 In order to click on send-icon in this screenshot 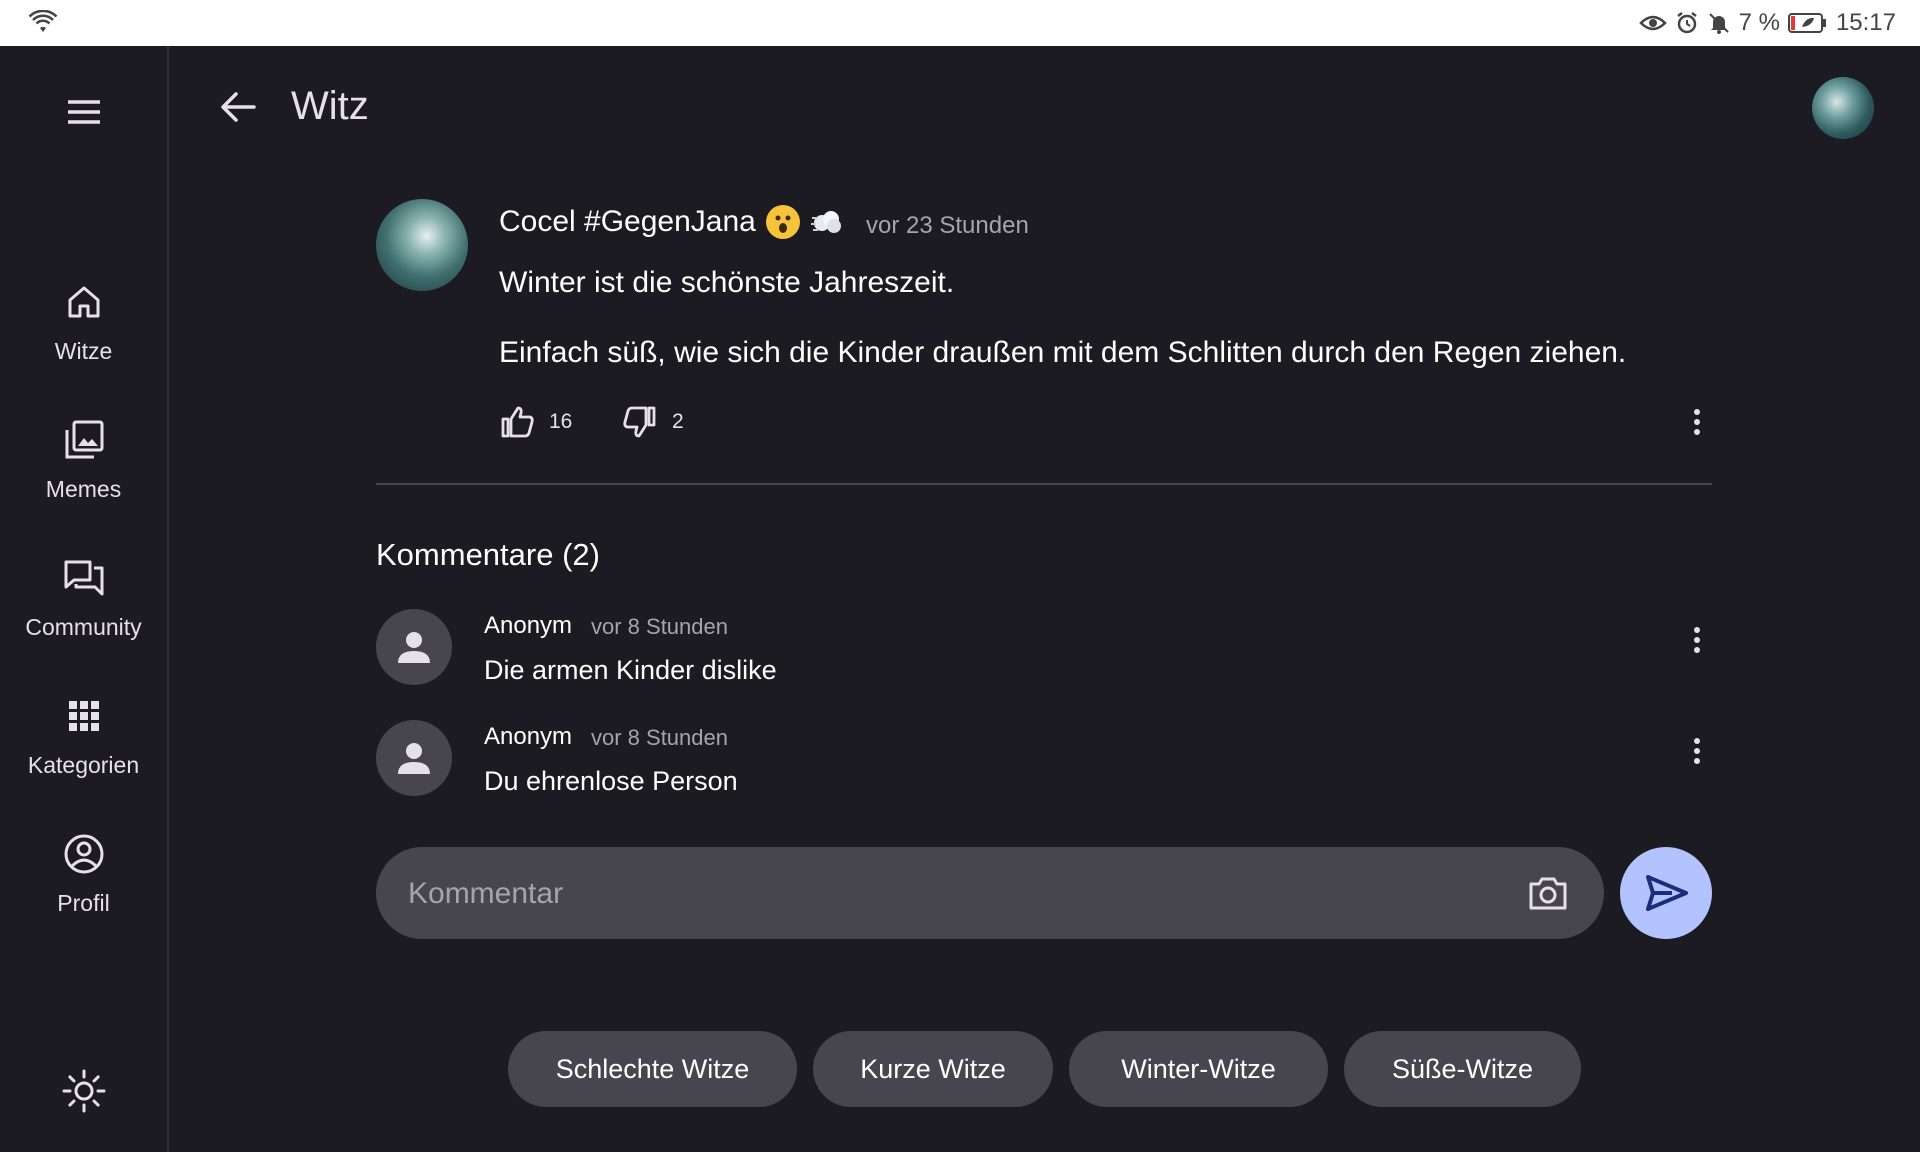, I will do `click(1667, 893)`.